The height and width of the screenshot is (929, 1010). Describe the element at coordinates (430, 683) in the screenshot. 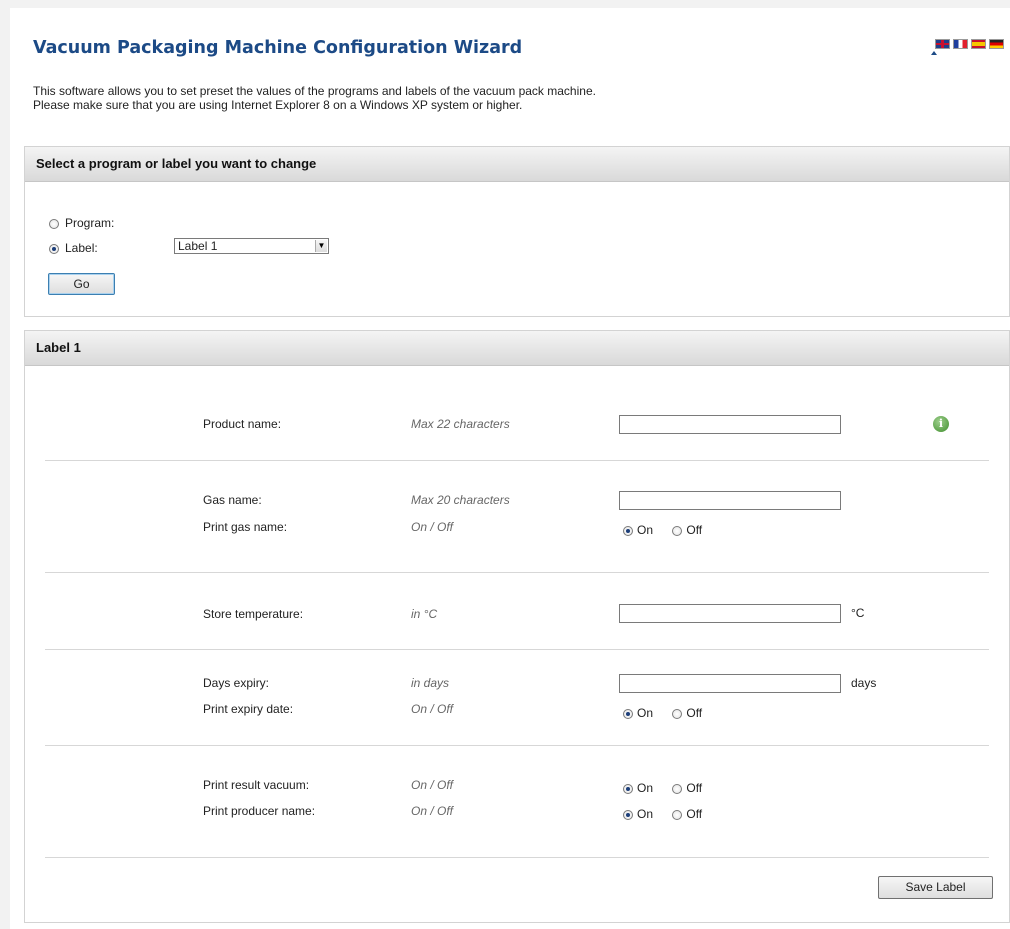

I see `days-expiry-hint: in days` at that location.